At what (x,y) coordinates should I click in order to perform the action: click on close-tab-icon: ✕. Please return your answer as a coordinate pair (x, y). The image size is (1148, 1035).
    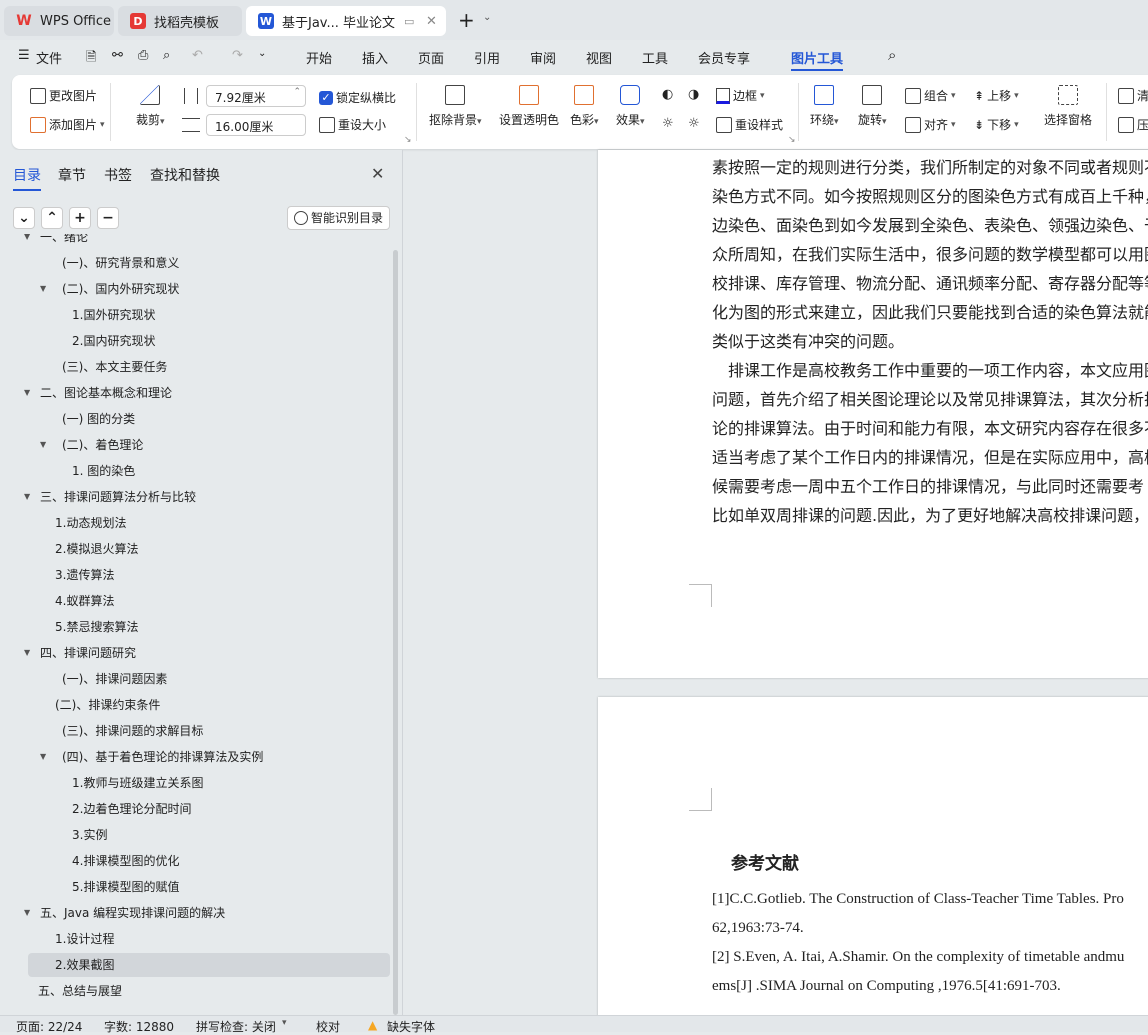
    Looking at the image, I should click on (431, 21).